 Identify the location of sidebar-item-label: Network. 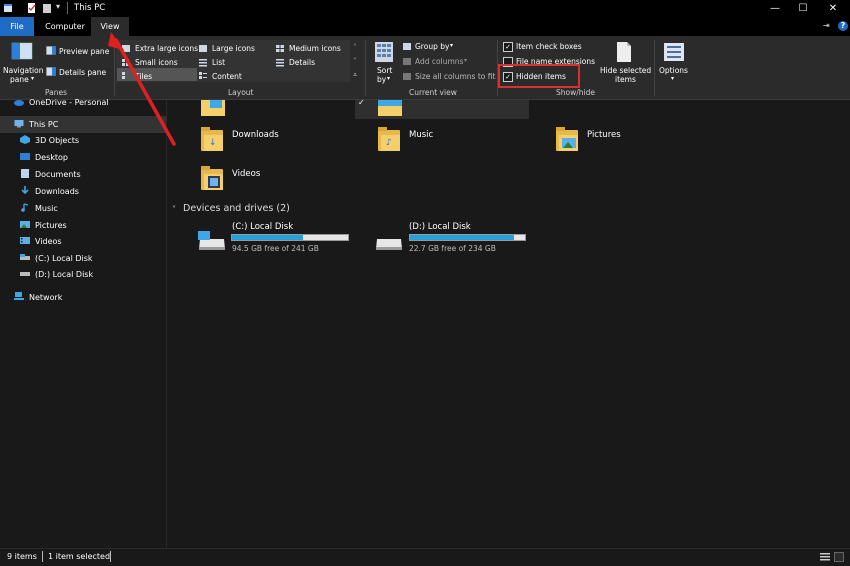
(46, 297).